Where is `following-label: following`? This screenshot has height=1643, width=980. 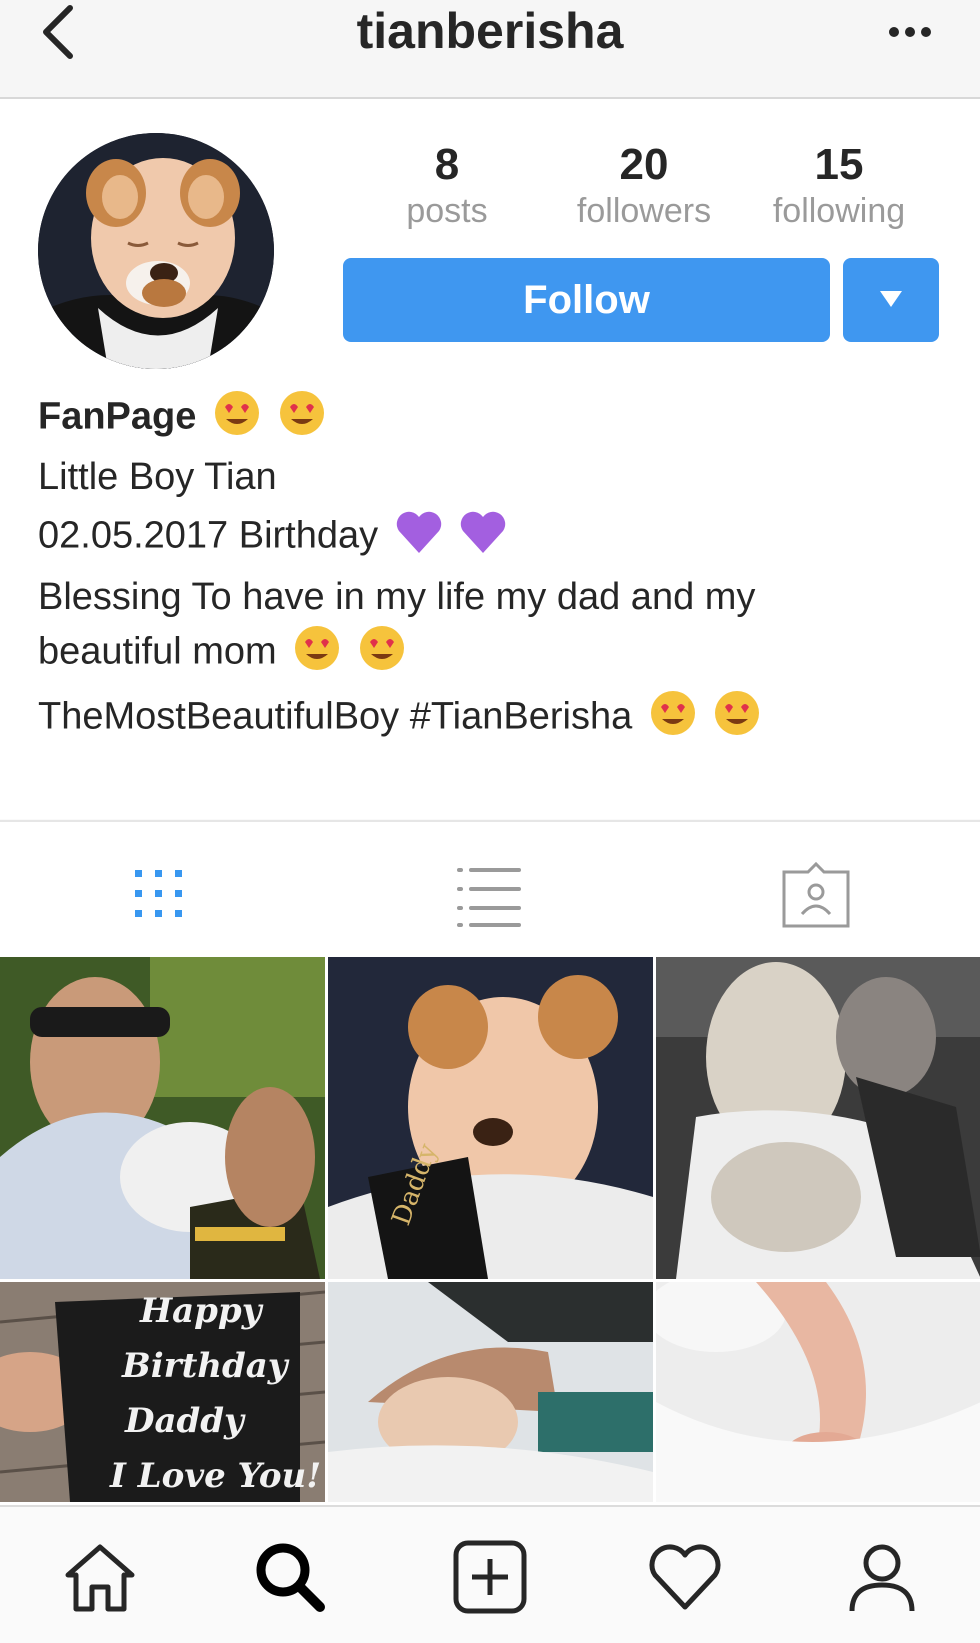
following-label: following is located at coordinates (839, 211).